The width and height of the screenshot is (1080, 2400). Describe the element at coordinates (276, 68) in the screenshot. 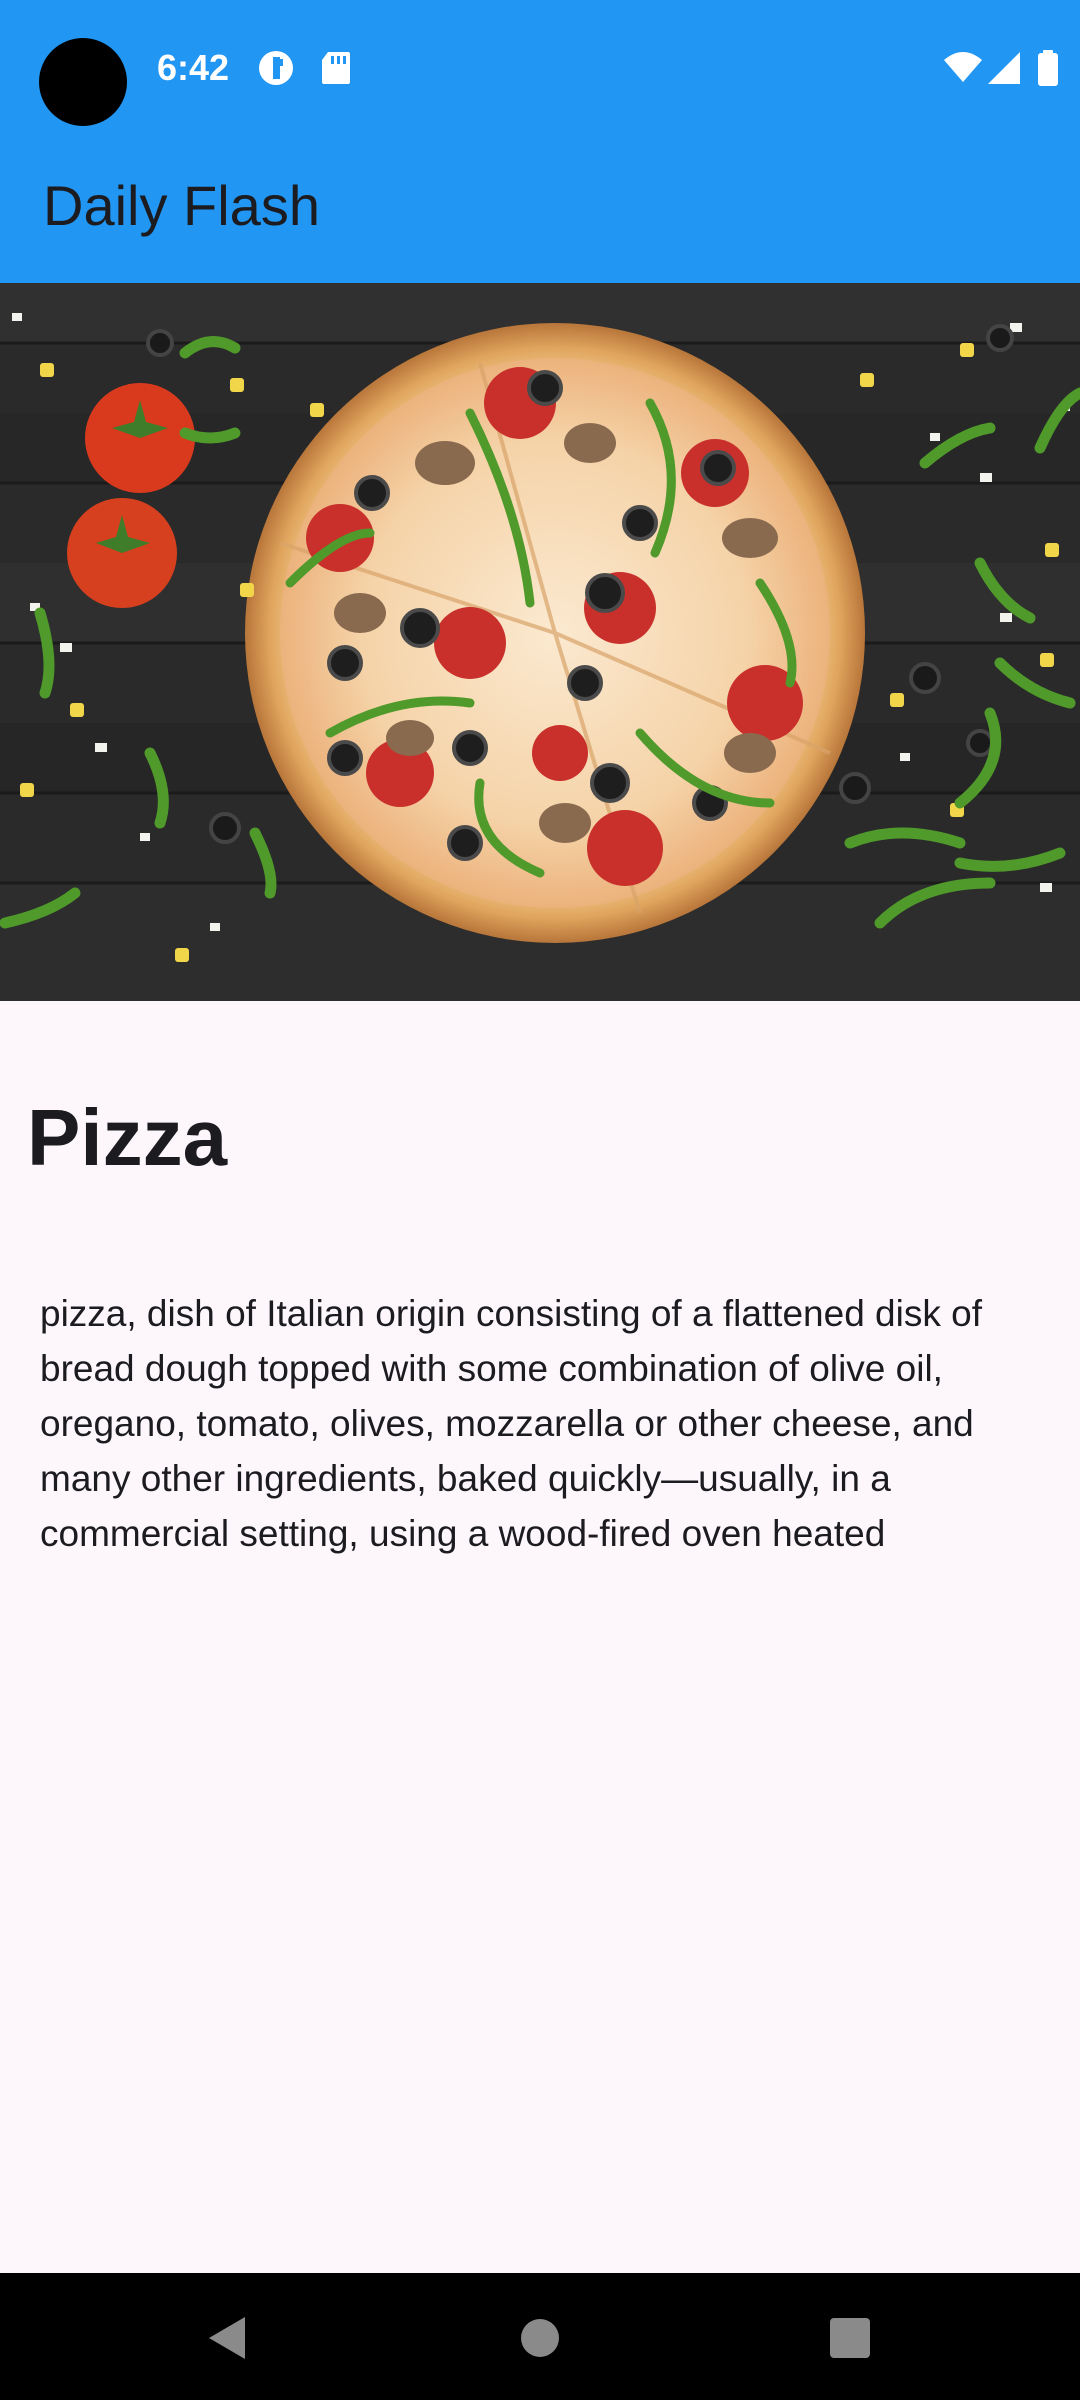

I see `data-saver-icon` at that location.